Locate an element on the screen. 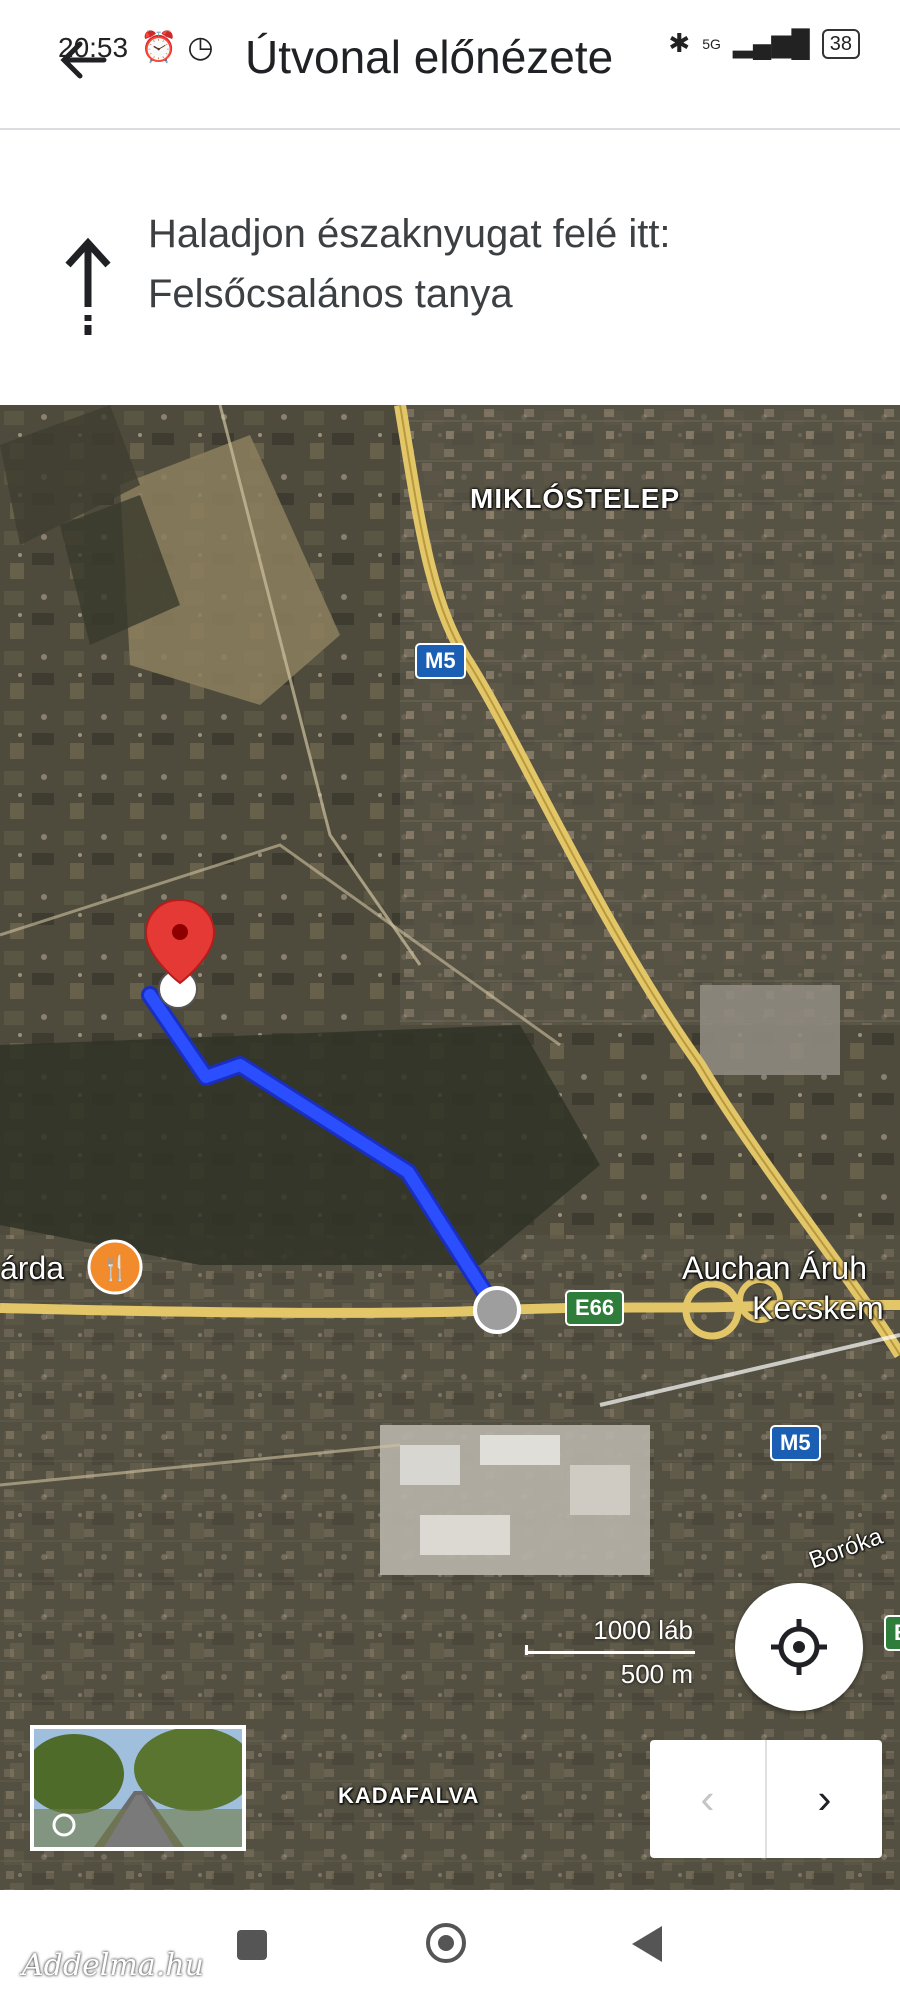 Image resolution: width=900 pixels, height=2001 pixels. scale-metric: 500 m is located at coordinates (656, 1674).